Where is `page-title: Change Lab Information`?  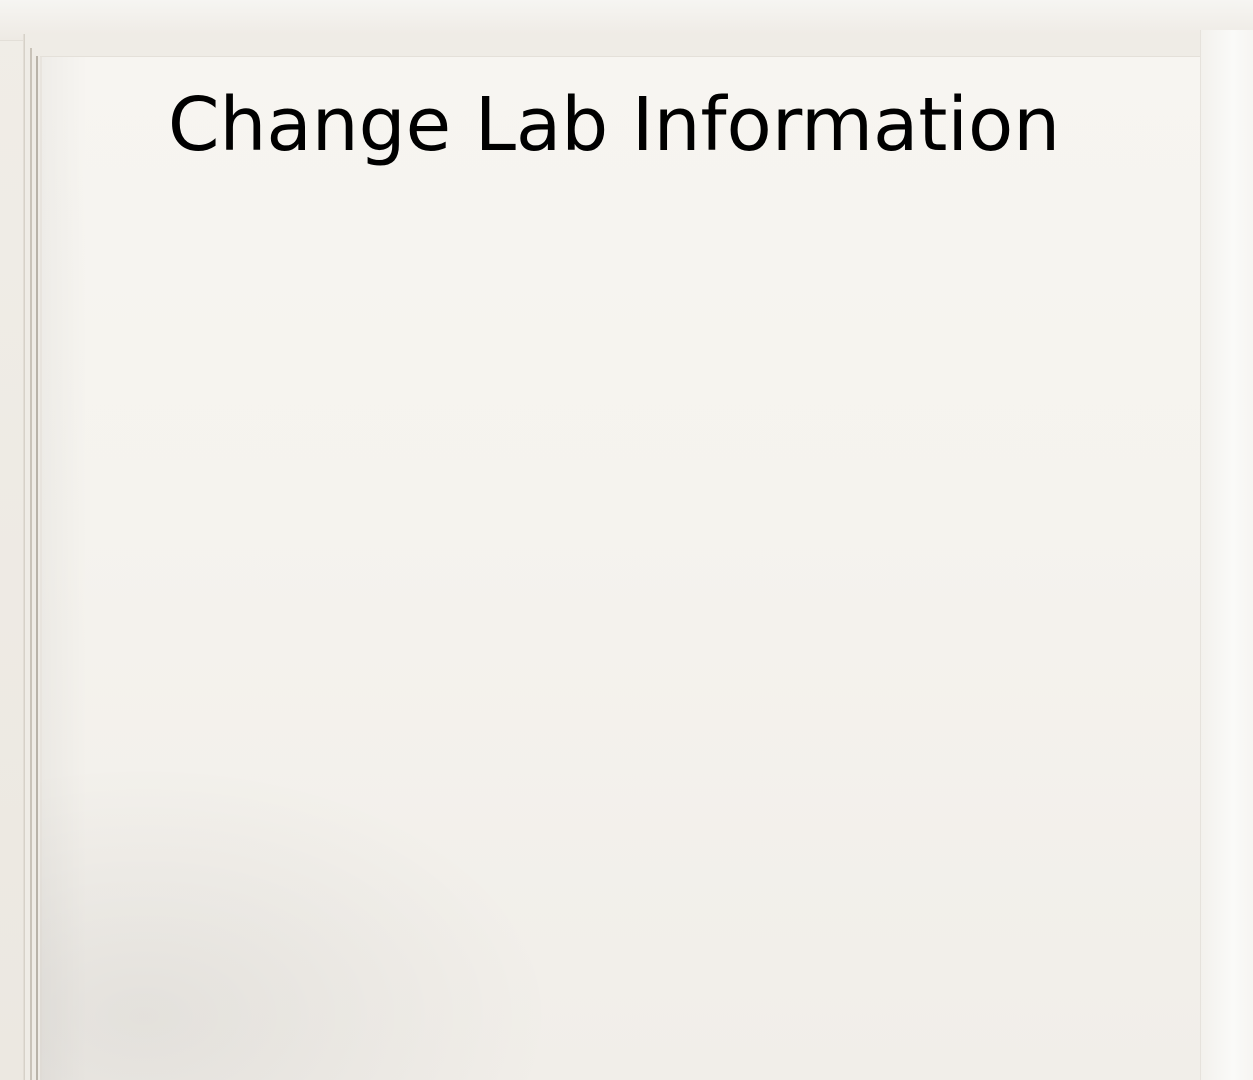
page-title: Change Lab Information is located at coordinates (614, 125).